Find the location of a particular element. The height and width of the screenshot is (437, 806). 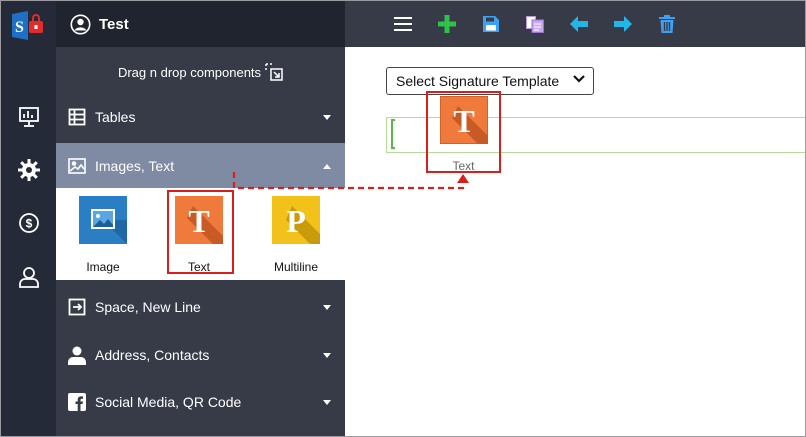

copy-icon is located at coordinates (535, 24).